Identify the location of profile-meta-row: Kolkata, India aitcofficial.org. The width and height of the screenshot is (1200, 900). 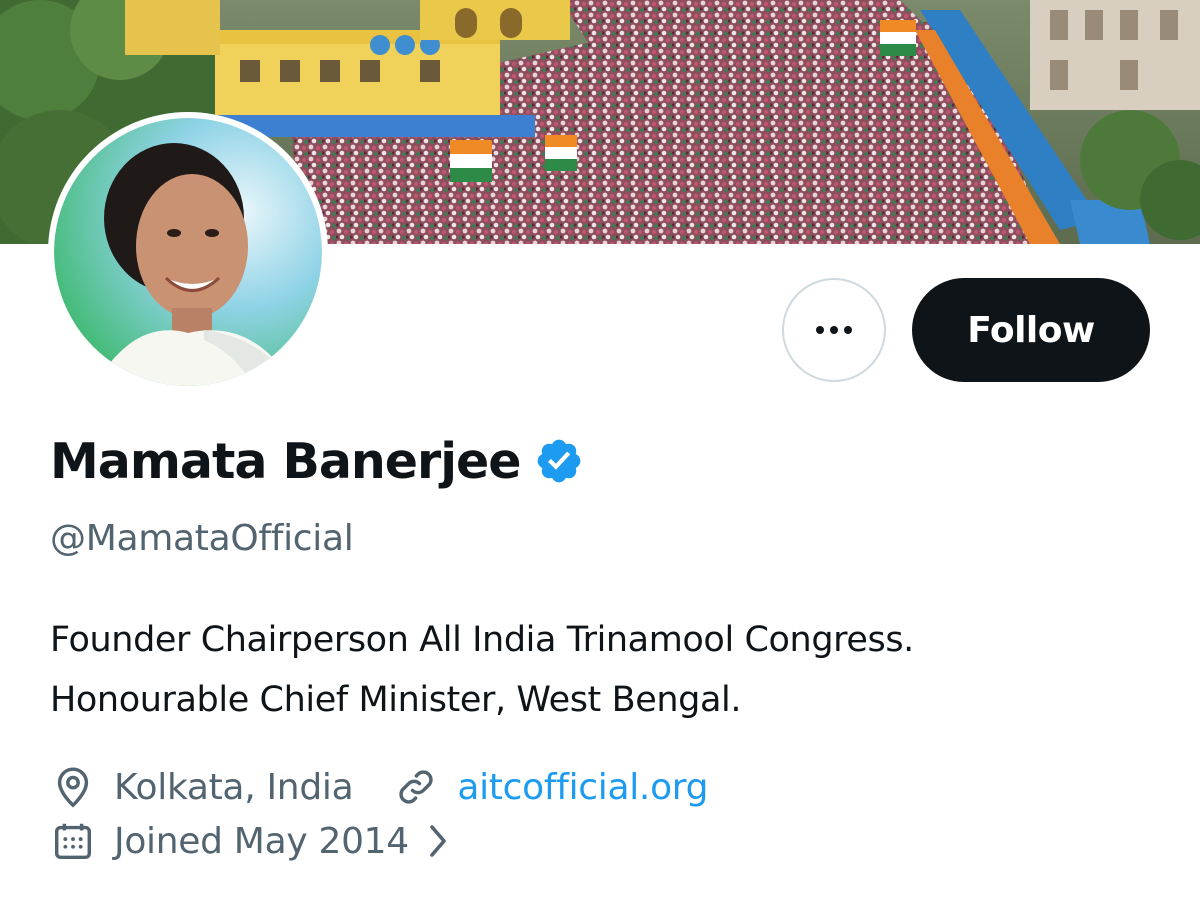
(379, 787).